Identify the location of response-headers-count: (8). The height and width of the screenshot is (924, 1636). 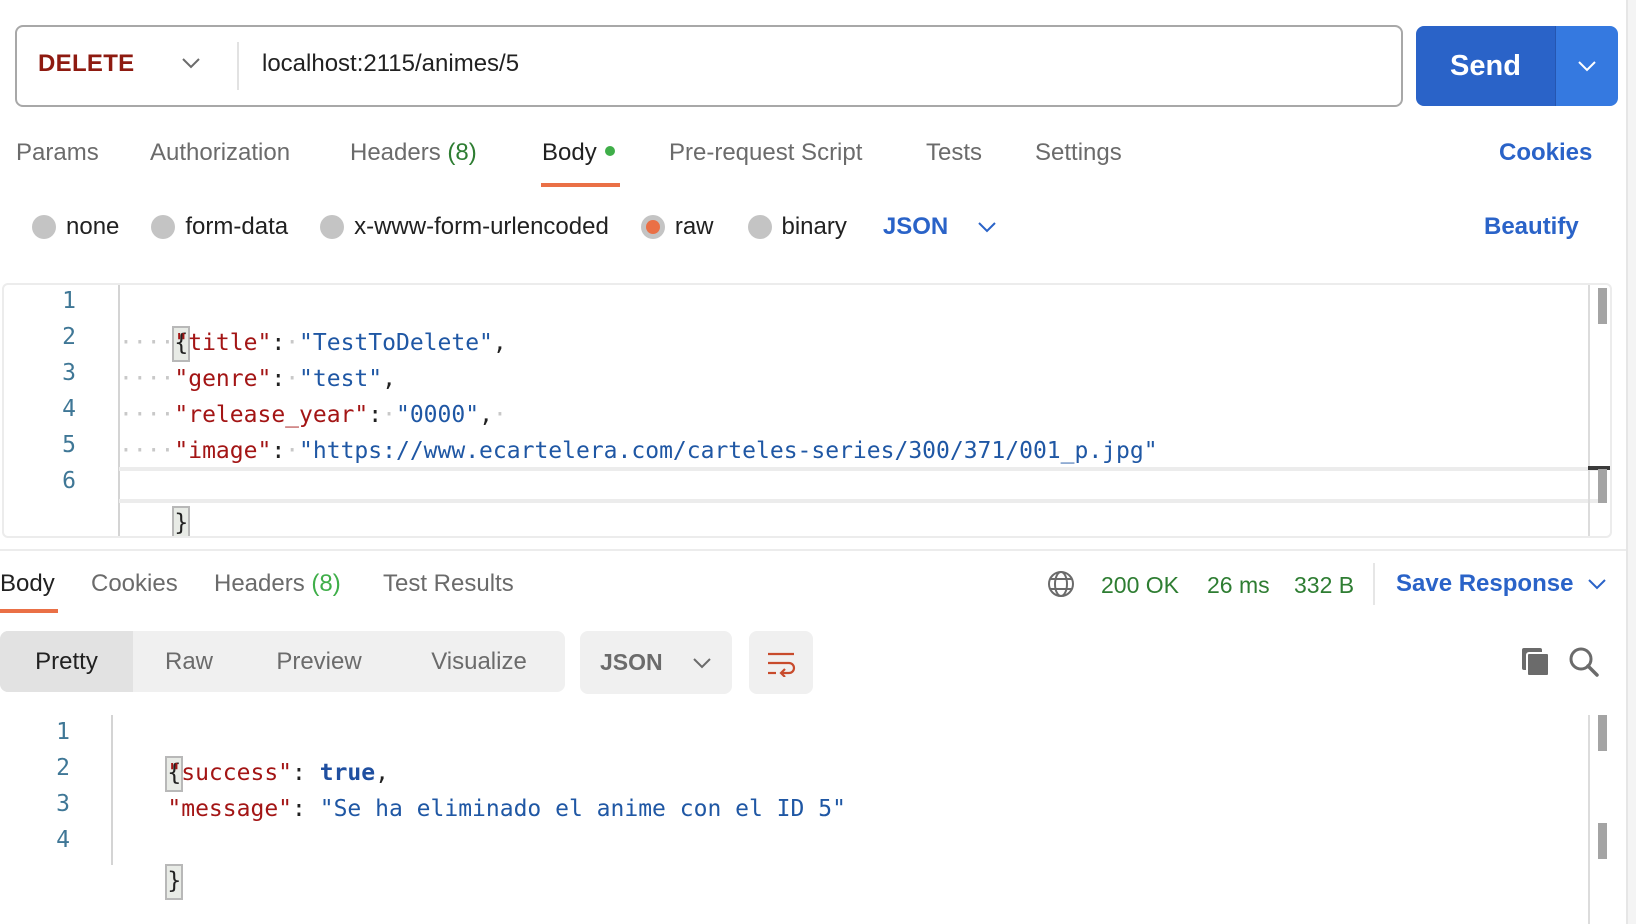
(326, 583).